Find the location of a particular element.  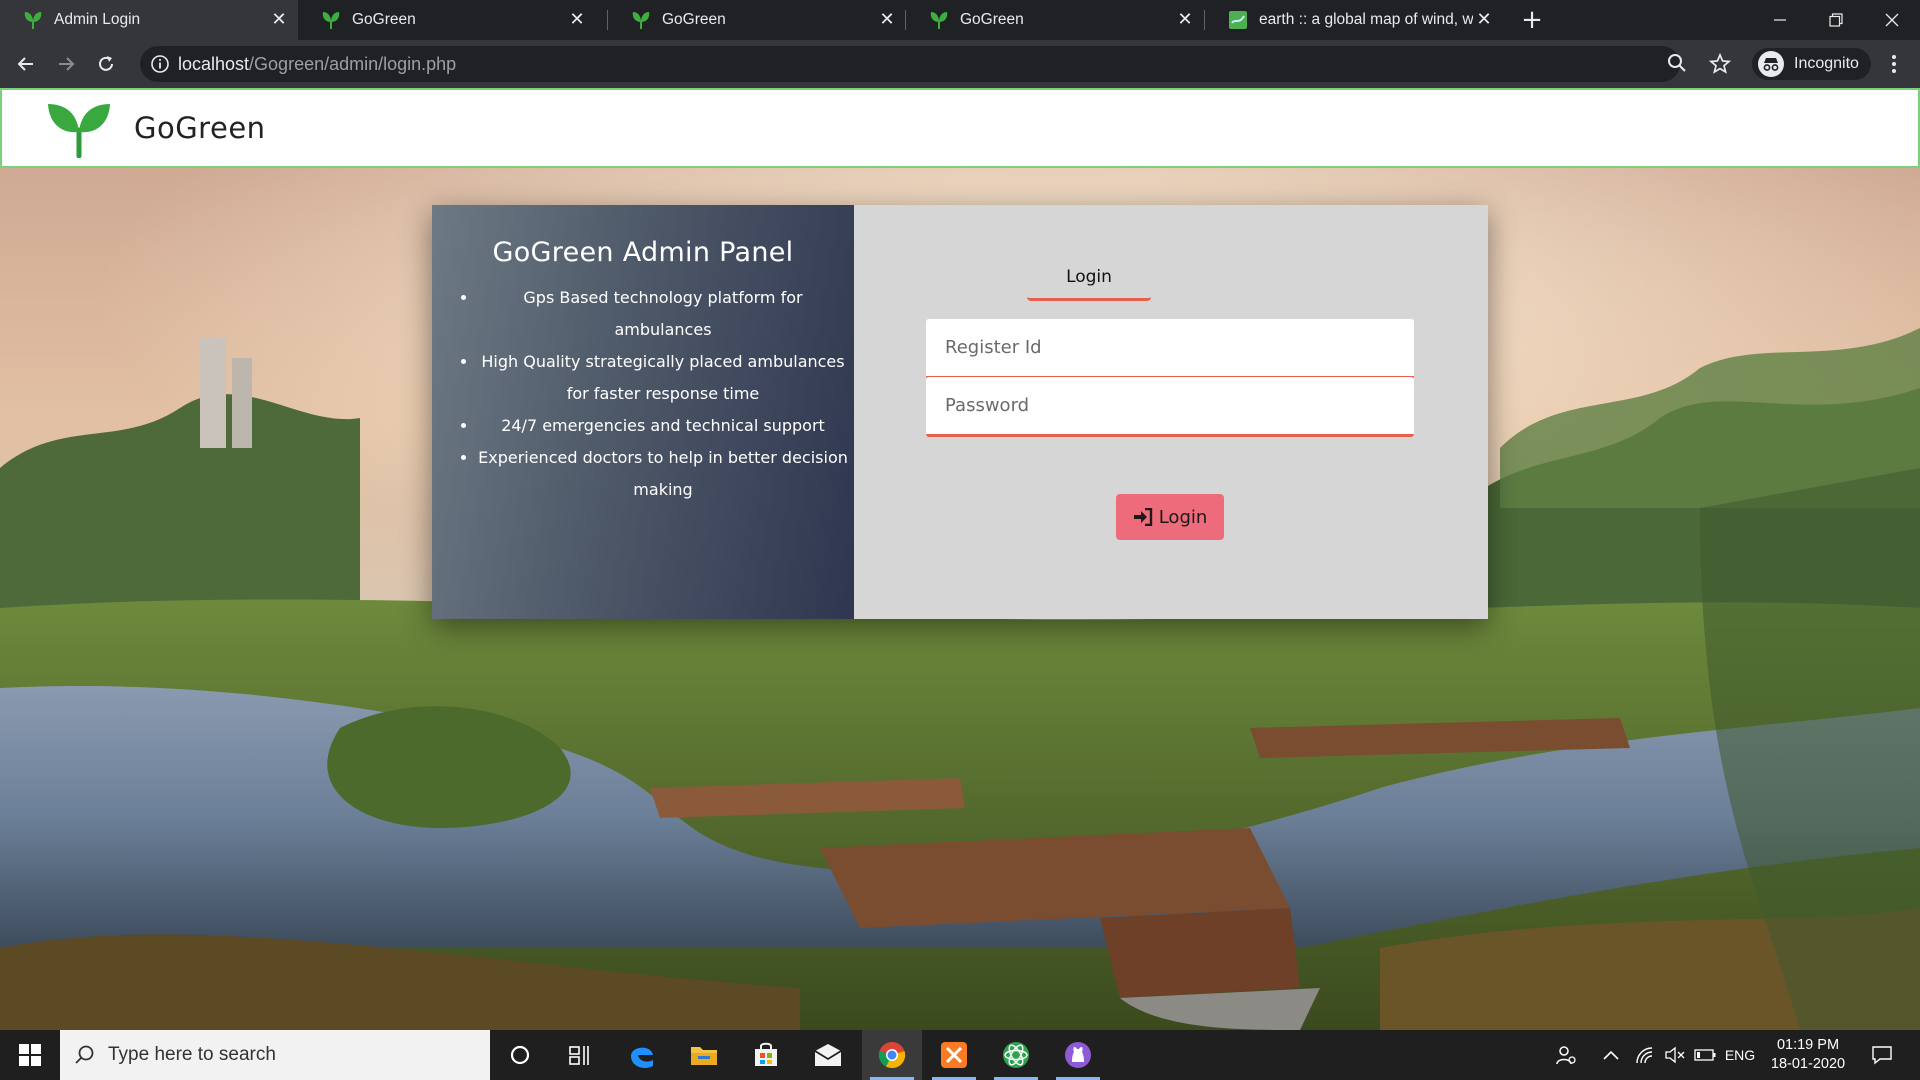

battery-icon is located at coordinates (1705, 1055).